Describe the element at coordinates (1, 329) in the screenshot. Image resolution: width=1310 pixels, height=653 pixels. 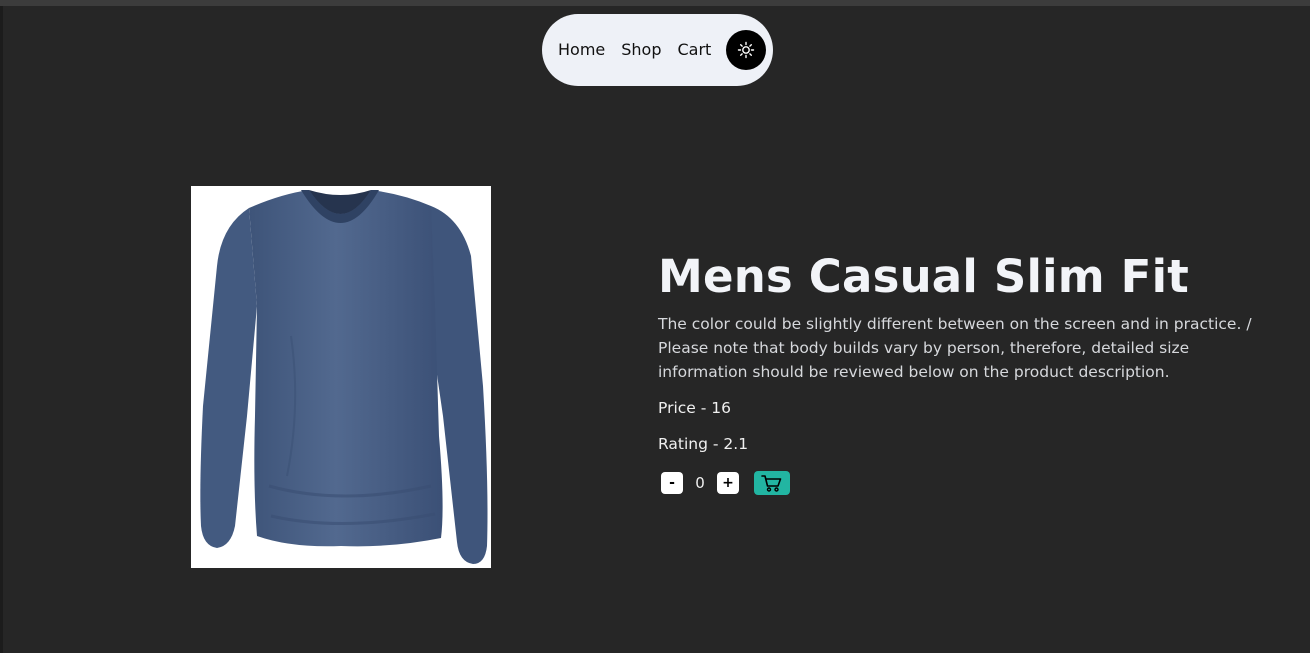
I see `window-left-edge` at that location.